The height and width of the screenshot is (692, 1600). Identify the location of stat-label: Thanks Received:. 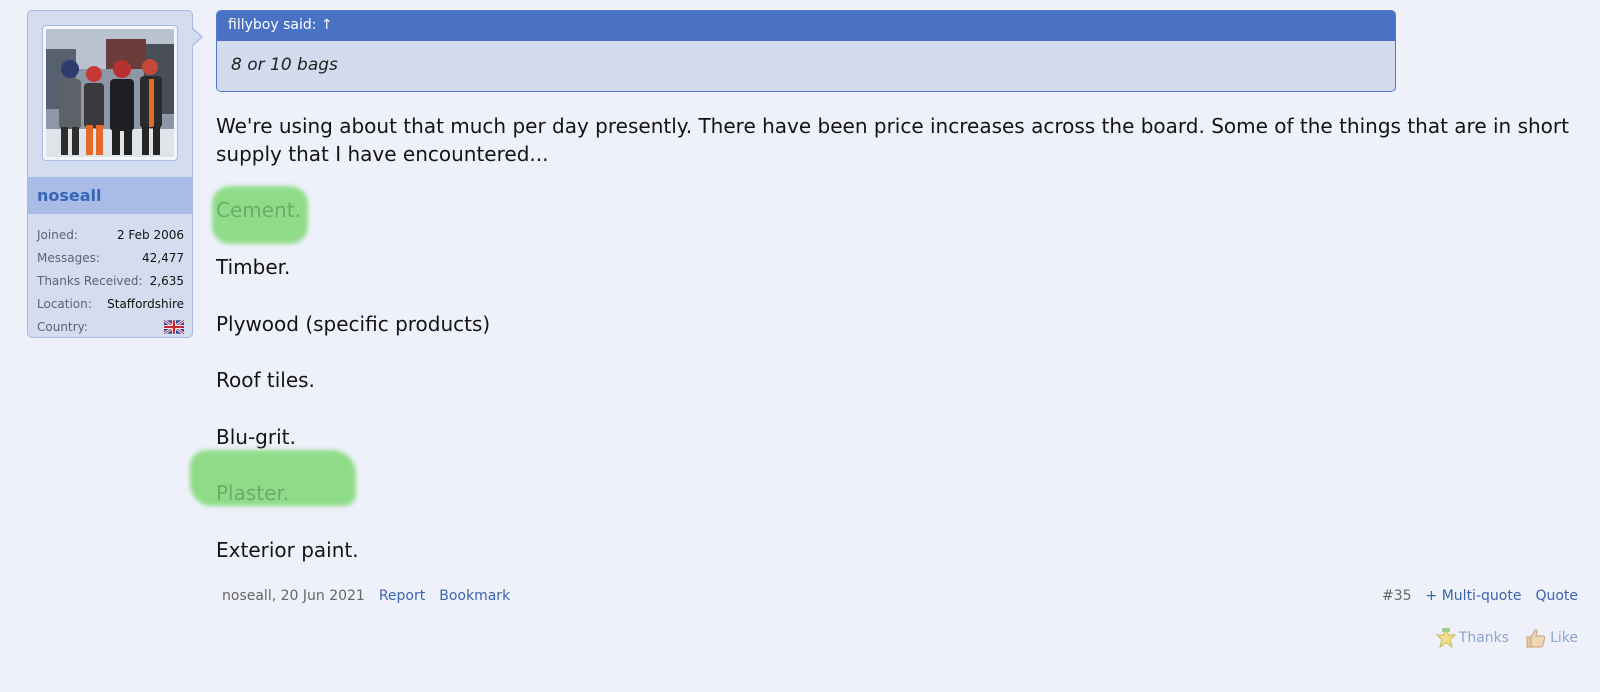
(90, 280).